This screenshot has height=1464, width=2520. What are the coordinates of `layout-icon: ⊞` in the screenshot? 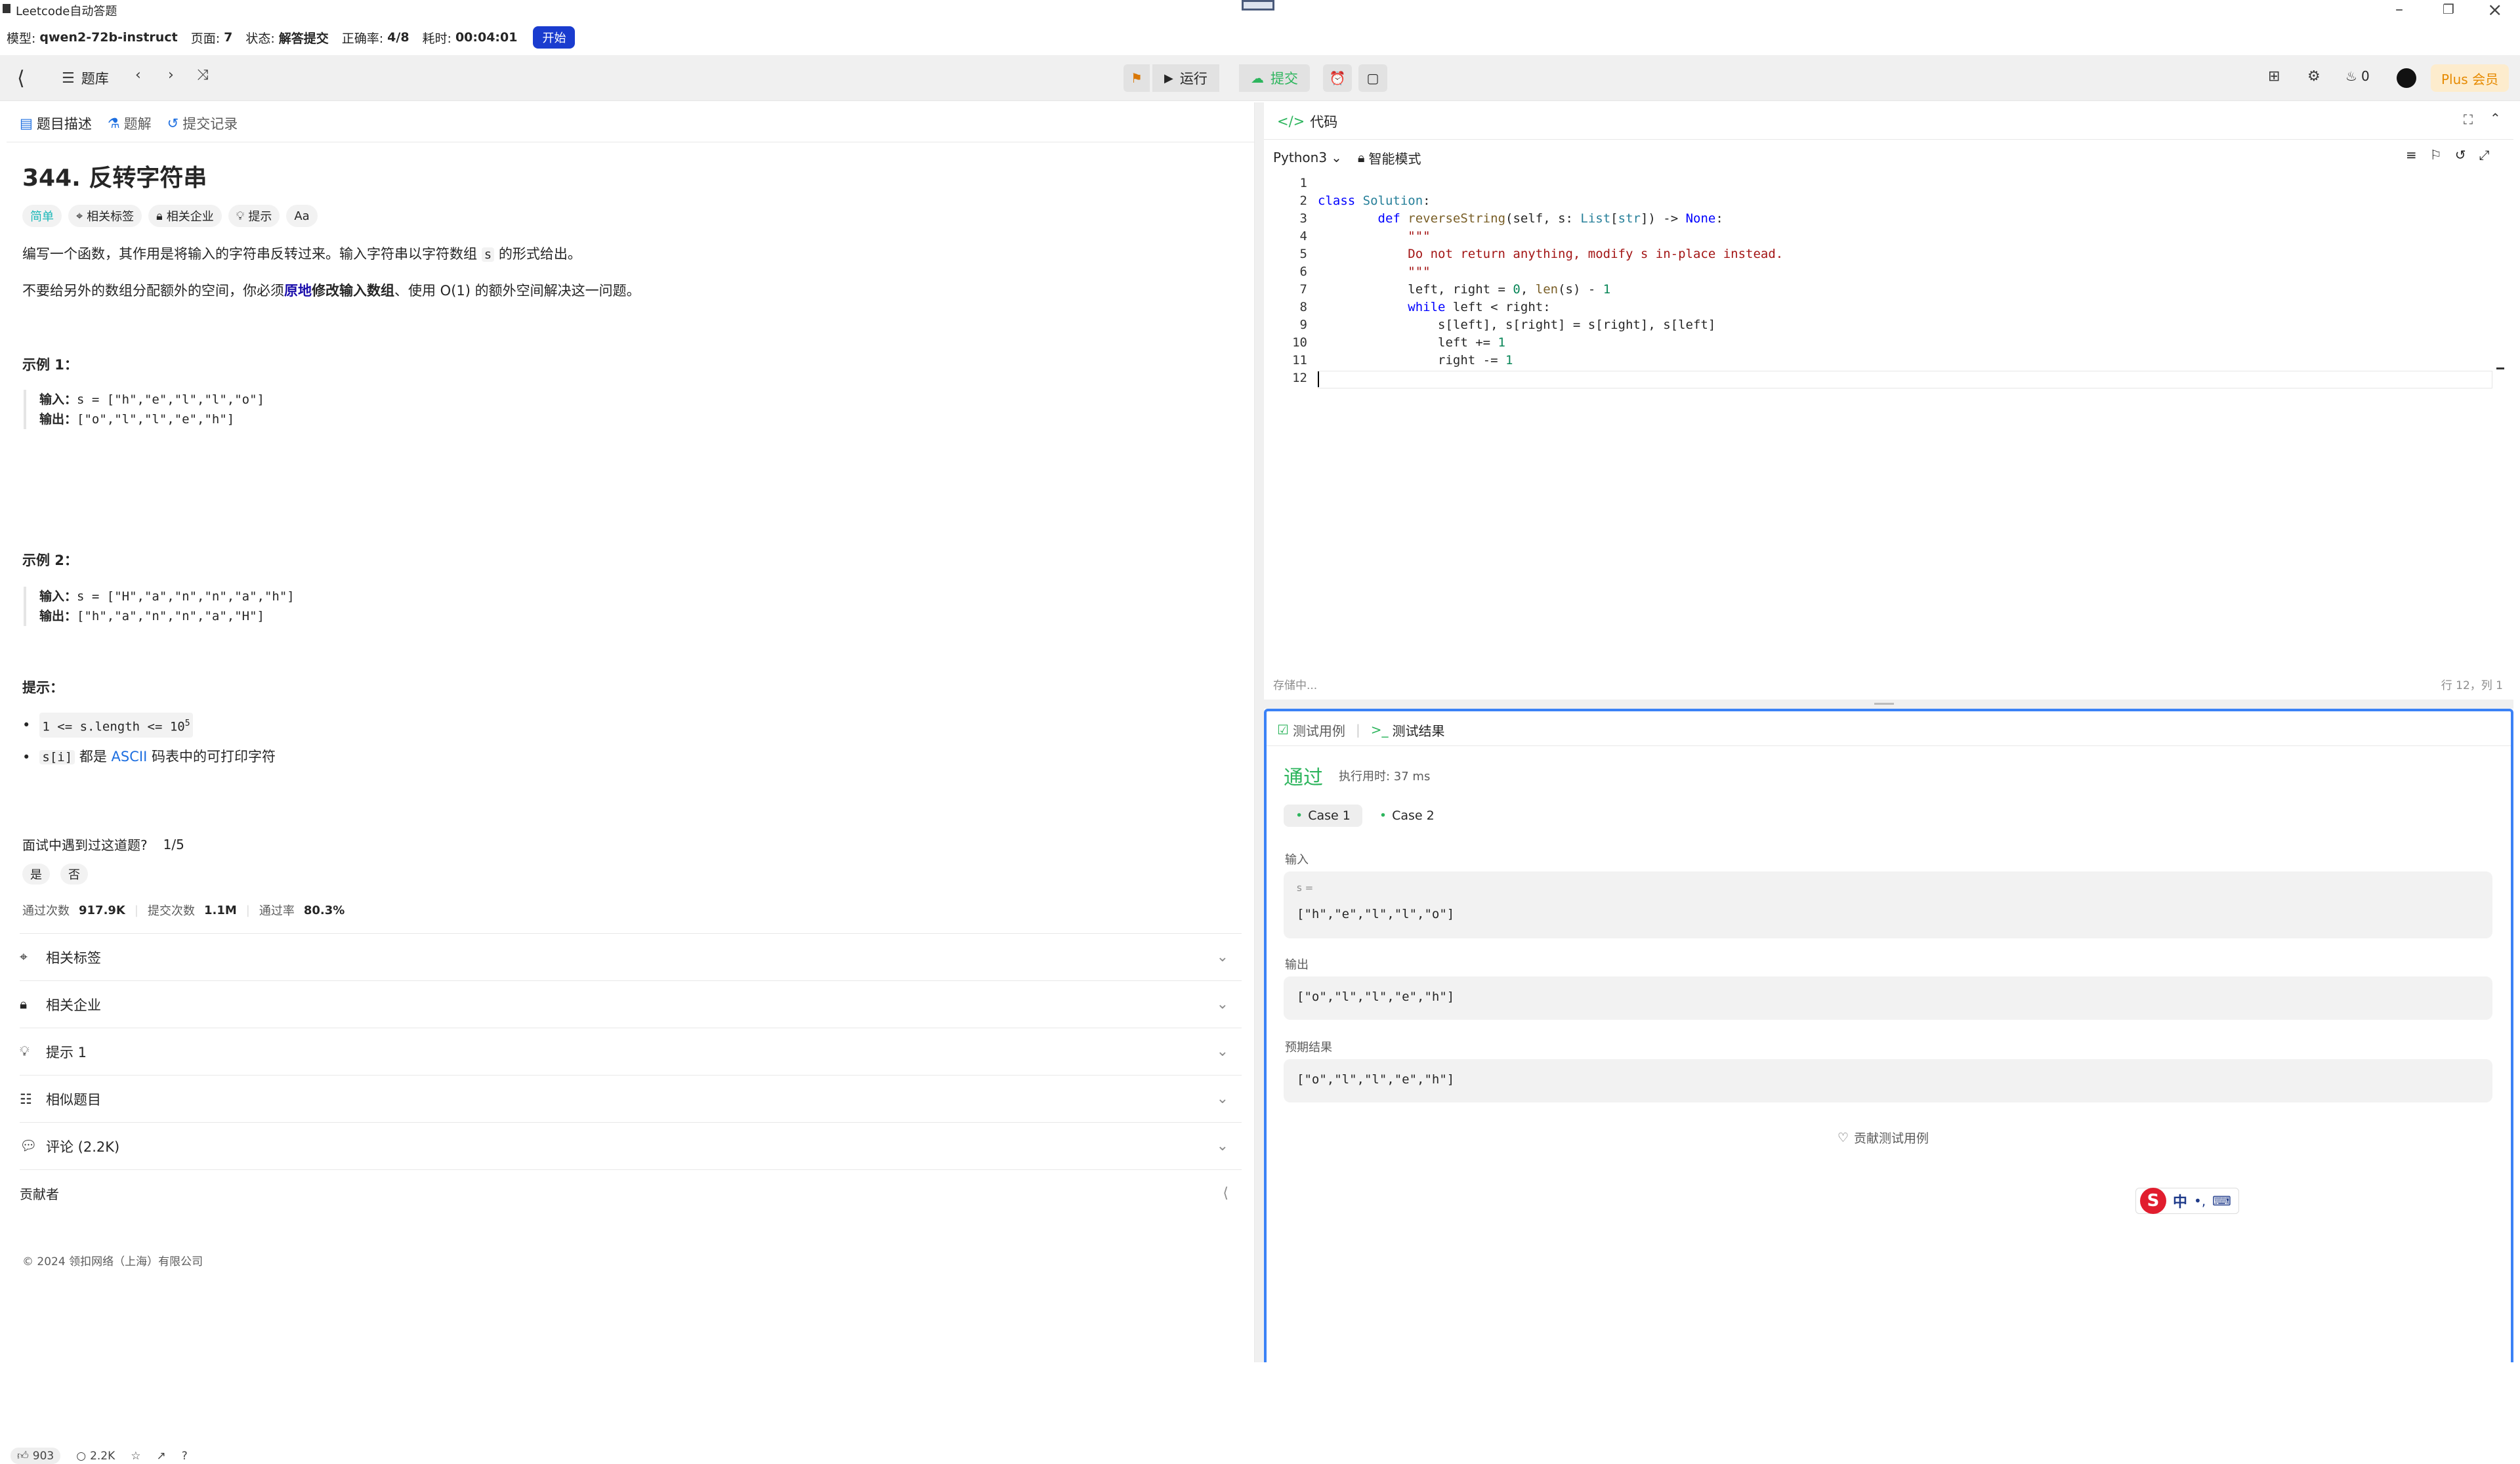 It's located at (2274, 77).